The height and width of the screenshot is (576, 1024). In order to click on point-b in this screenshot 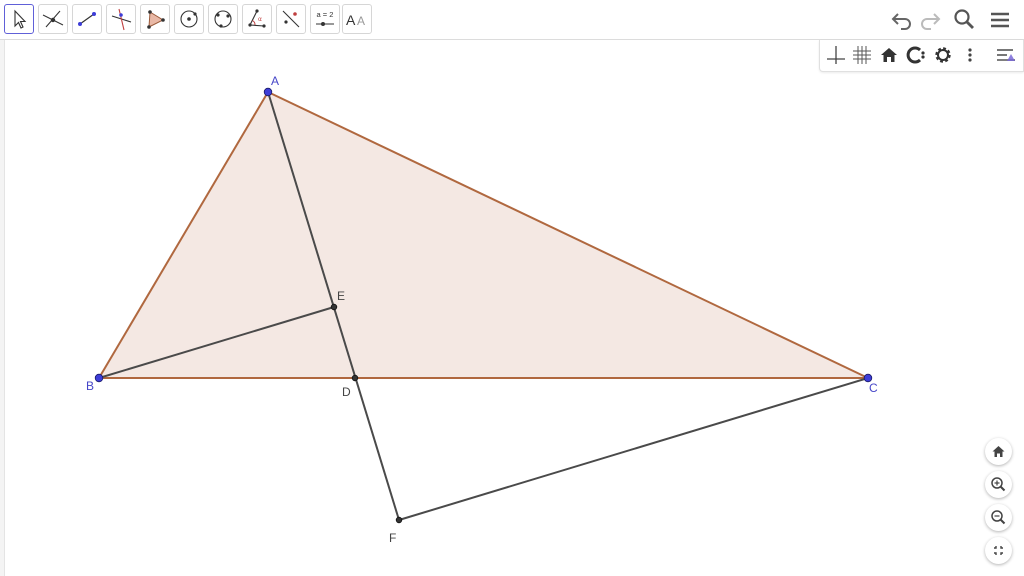, I will do `click(99, 378)`.